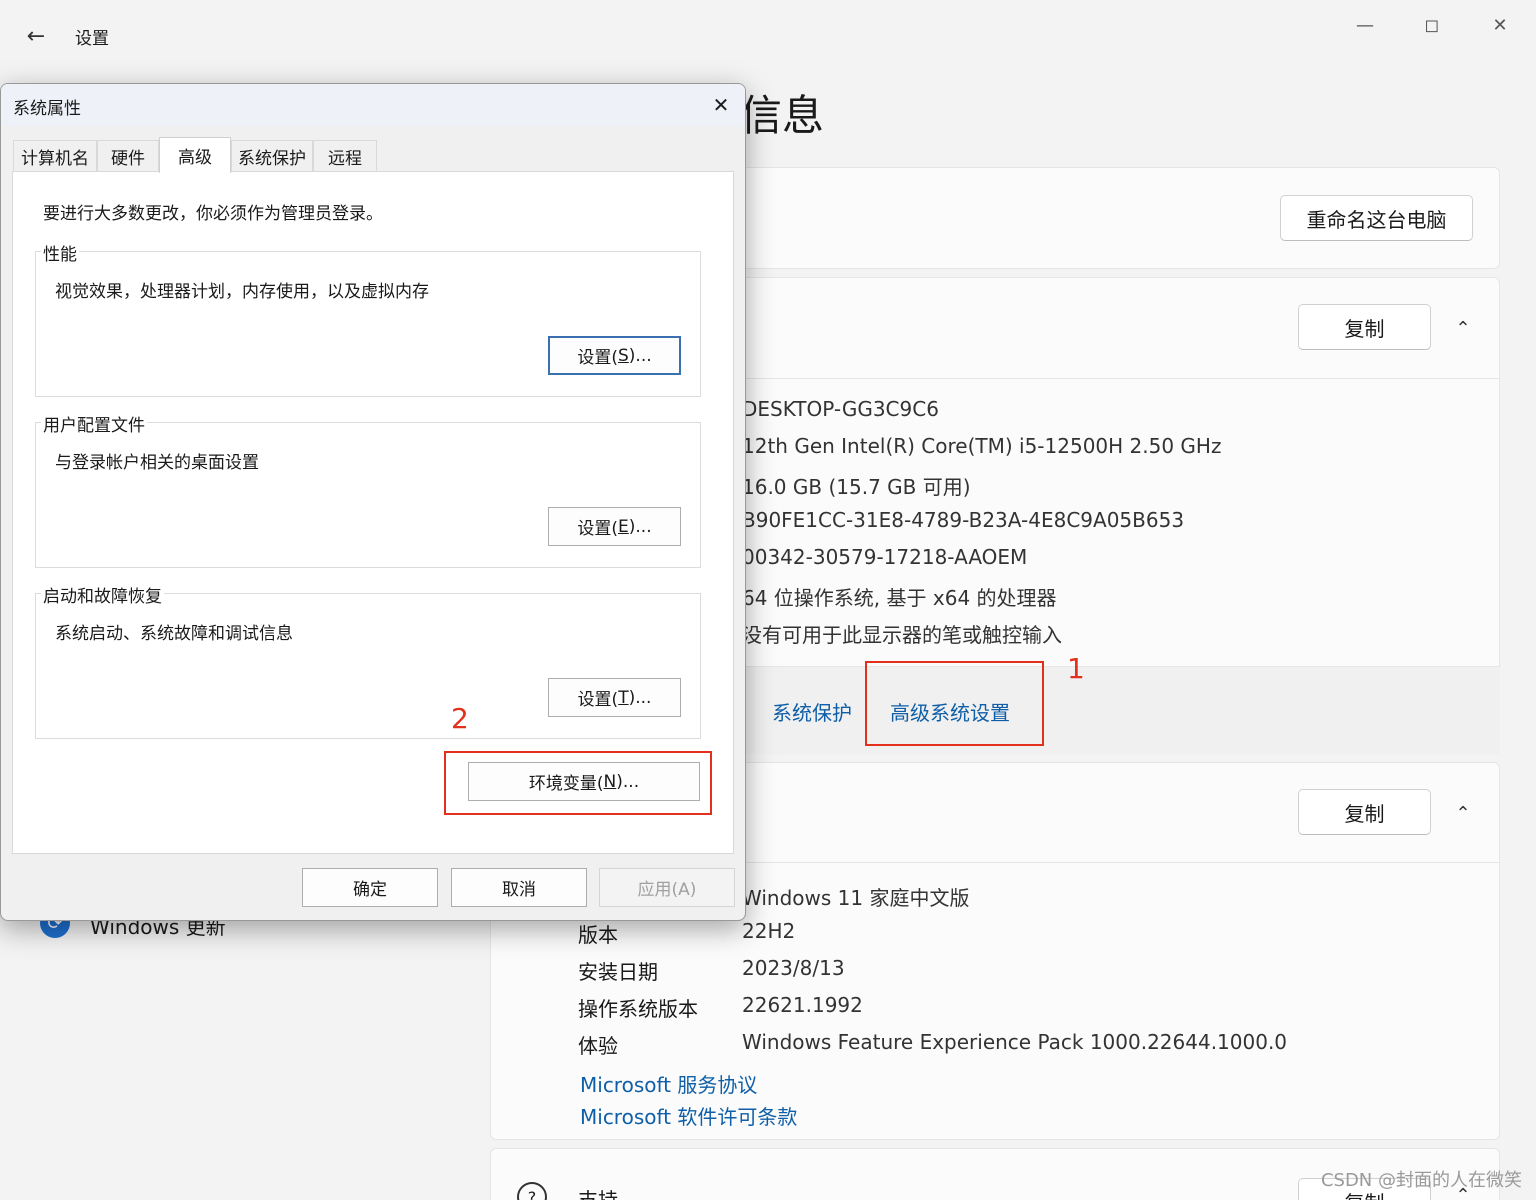  Describe the element at coordinates (373, 105) in the screenshot. I see `dialog-titlebar` at that location.